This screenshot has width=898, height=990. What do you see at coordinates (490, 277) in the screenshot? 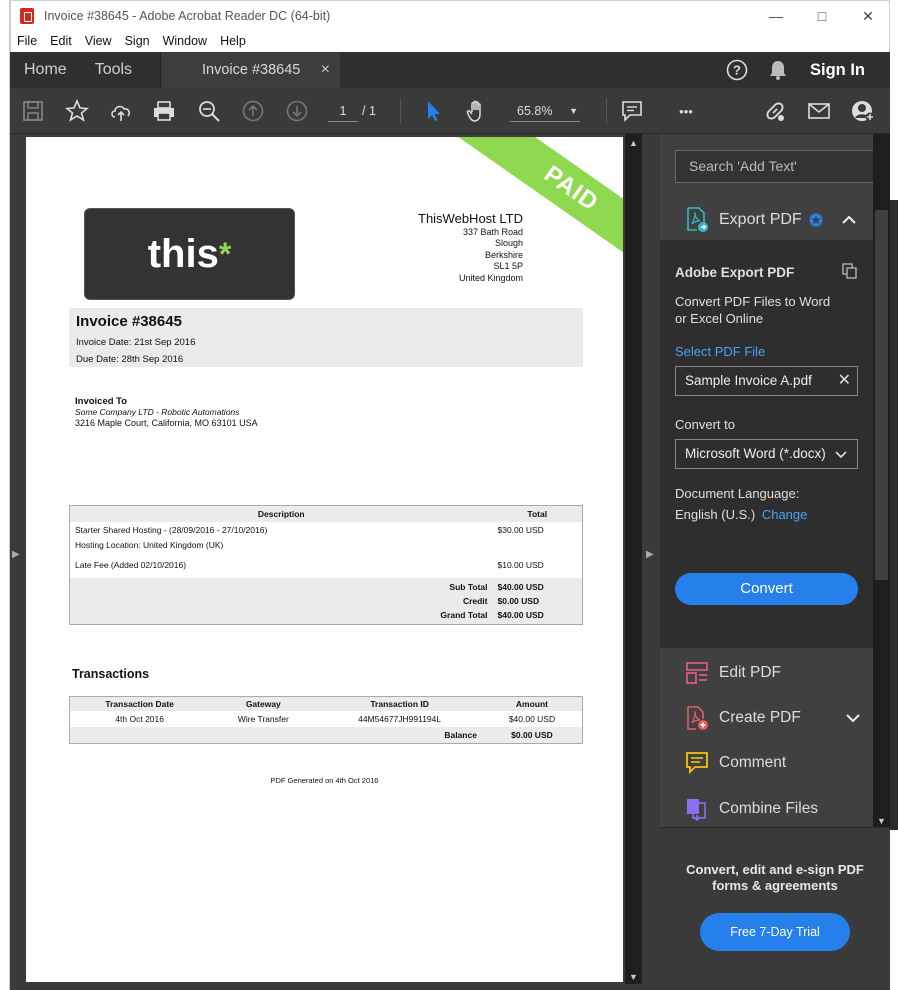
I see `company-address-line: United Kingdom` at bounding box center [490, 277].